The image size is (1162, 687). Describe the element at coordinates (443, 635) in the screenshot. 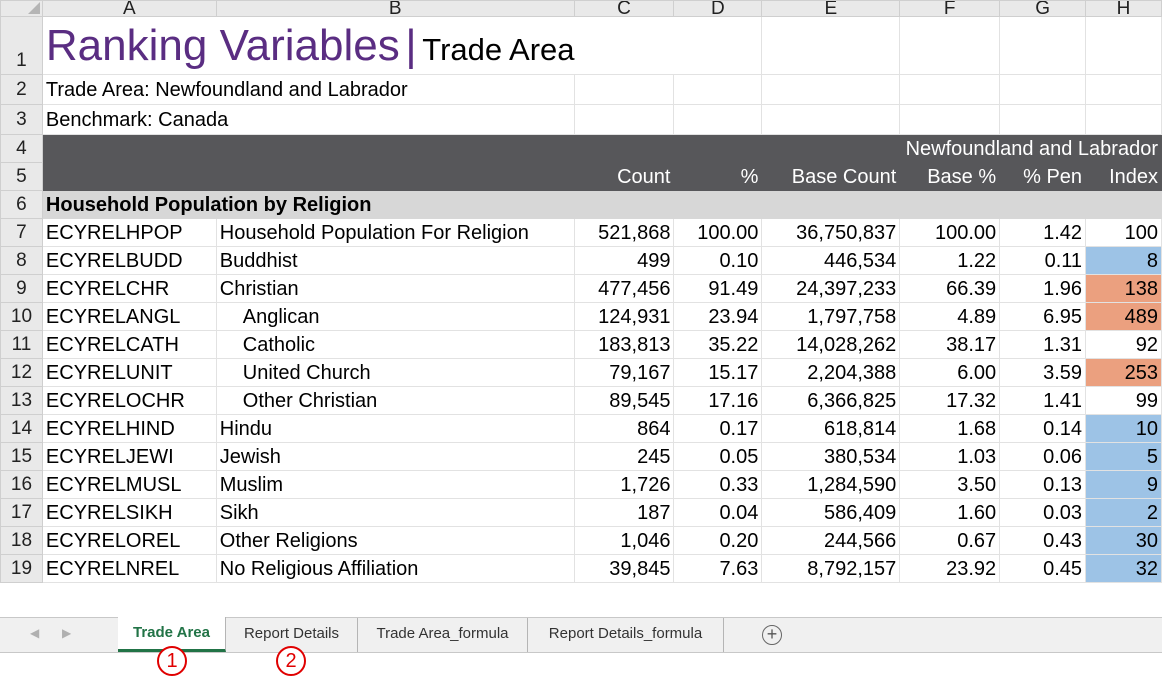

I see `tab-trade-area-formula: Trade Area_formula` at that location.